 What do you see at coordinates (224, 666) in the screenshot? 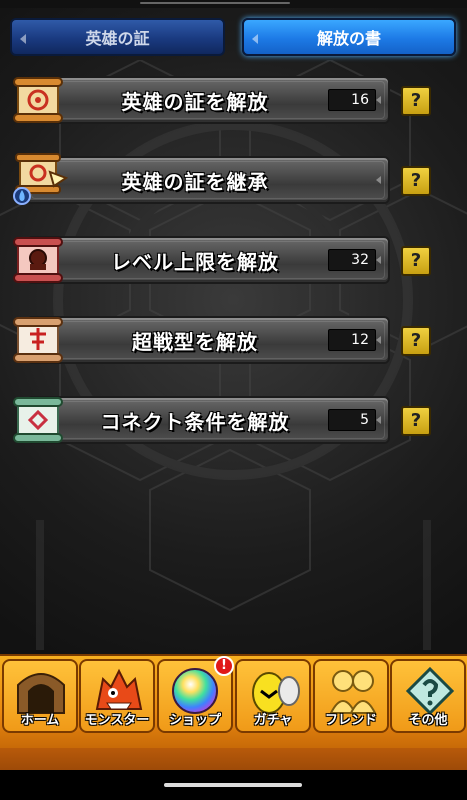
I see `shop-notification-badge: !` at bounding box center [224, 666].